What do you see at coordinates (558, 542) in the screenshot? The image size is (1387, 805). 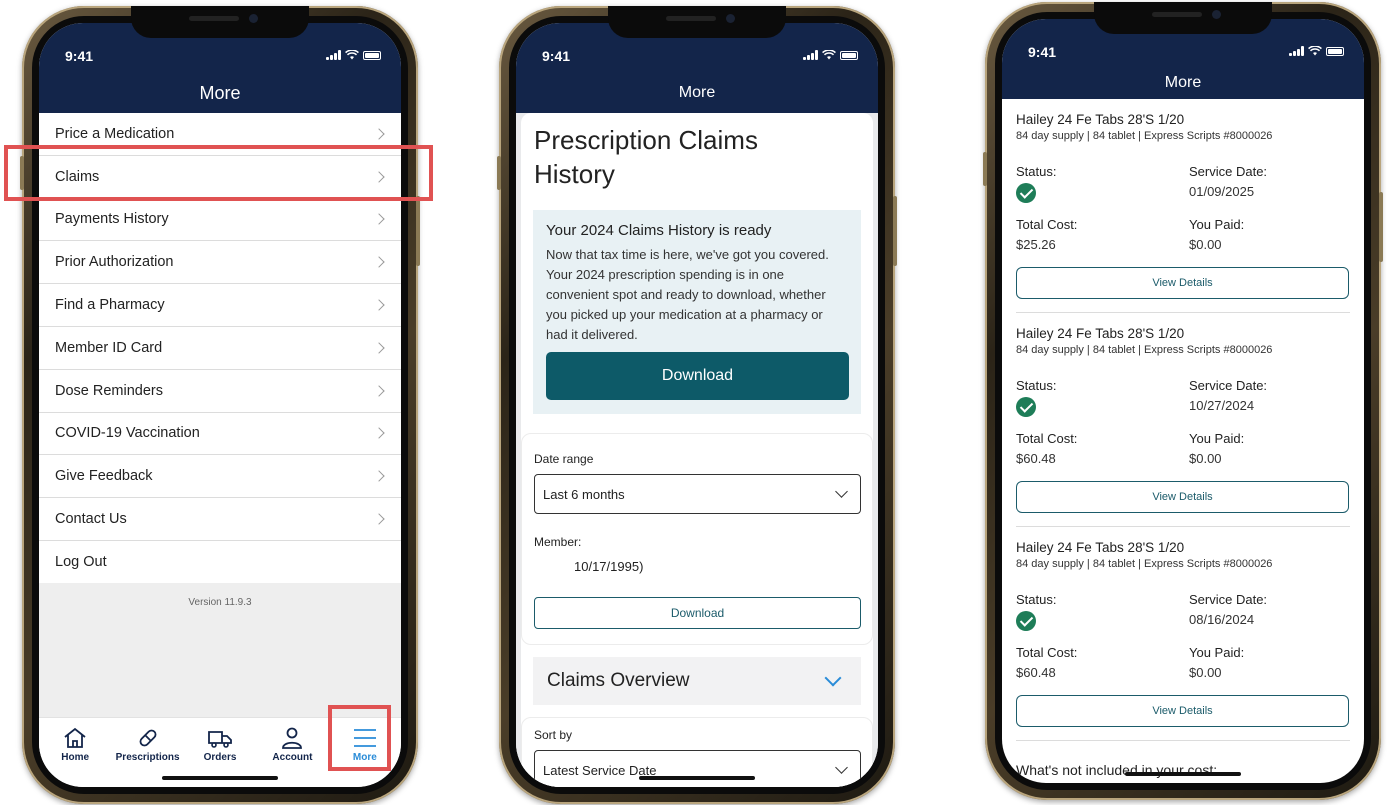 I see `member-label: Member:` at bounding box center [558, 542].